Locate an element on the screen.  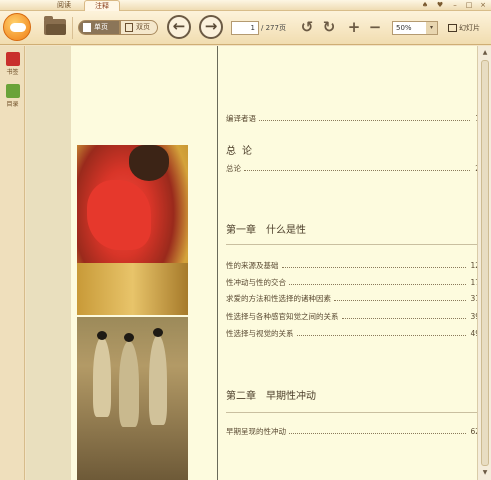
forward-arrow-icon: → is located at coordinates (211, 27).